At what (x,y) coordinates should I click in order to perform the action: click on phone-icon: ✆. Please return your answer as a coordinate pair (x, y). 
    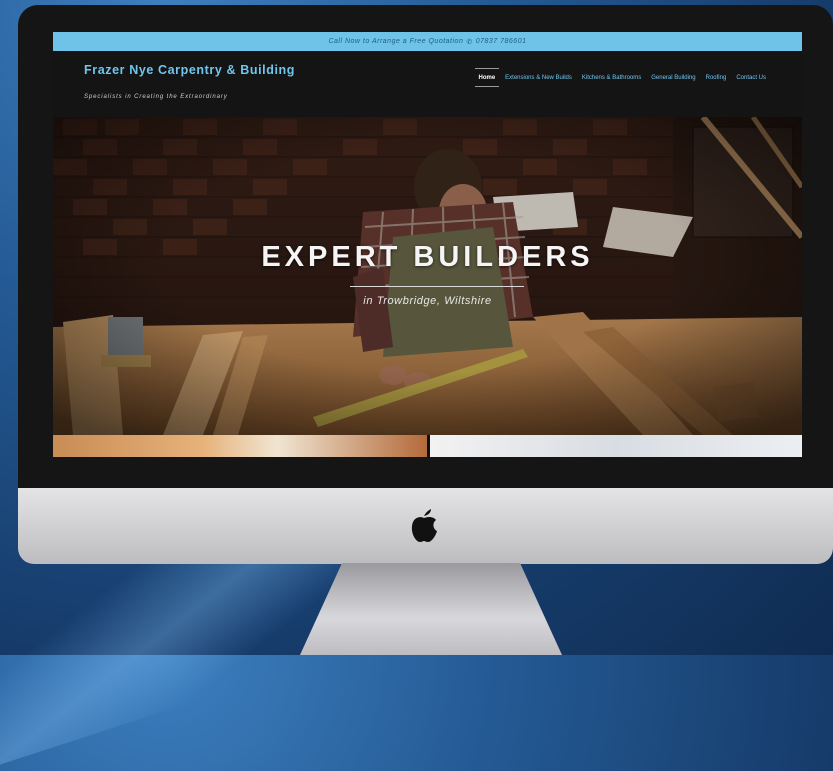
    Looking at the image, I should click on (469, 42).